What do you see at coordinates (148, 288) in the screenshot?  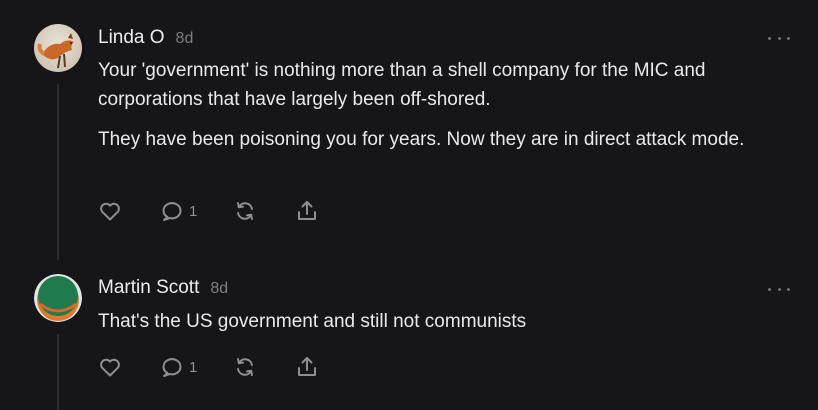 I see `author-name: Martin Scott` at bounding box center [148, 288].